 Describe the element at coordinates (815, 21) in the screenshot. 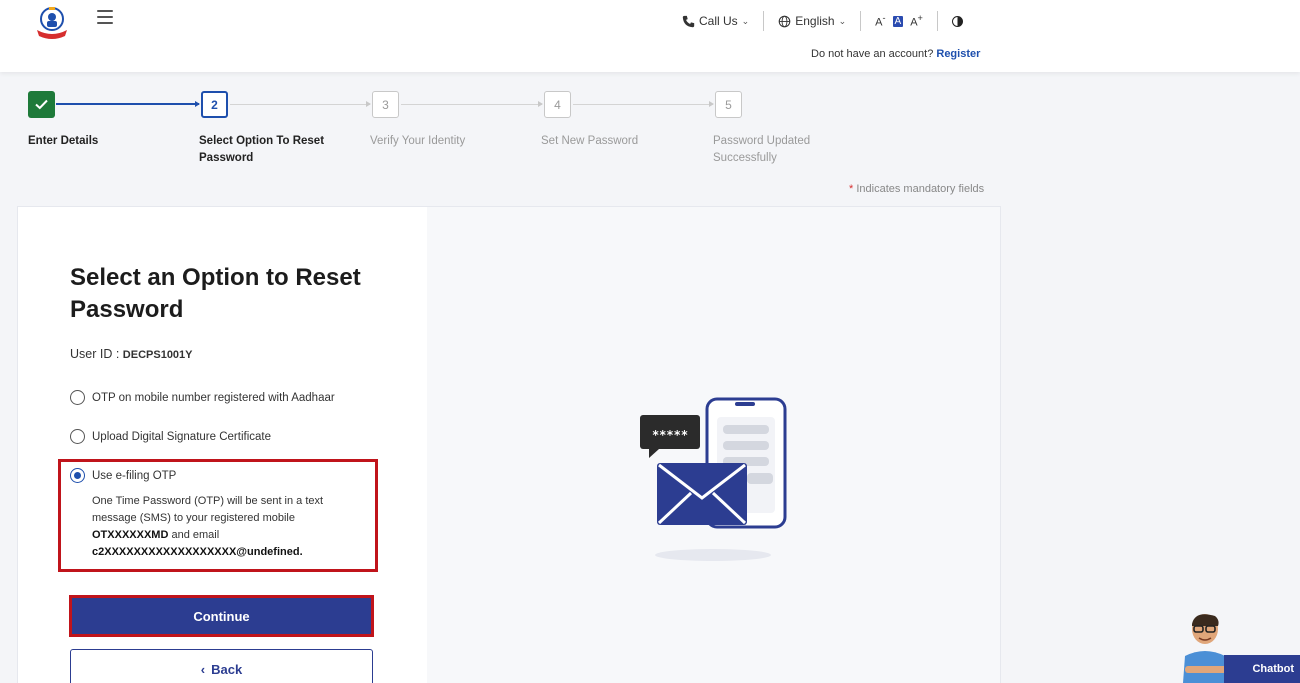

I see `language-label: English` at that location.